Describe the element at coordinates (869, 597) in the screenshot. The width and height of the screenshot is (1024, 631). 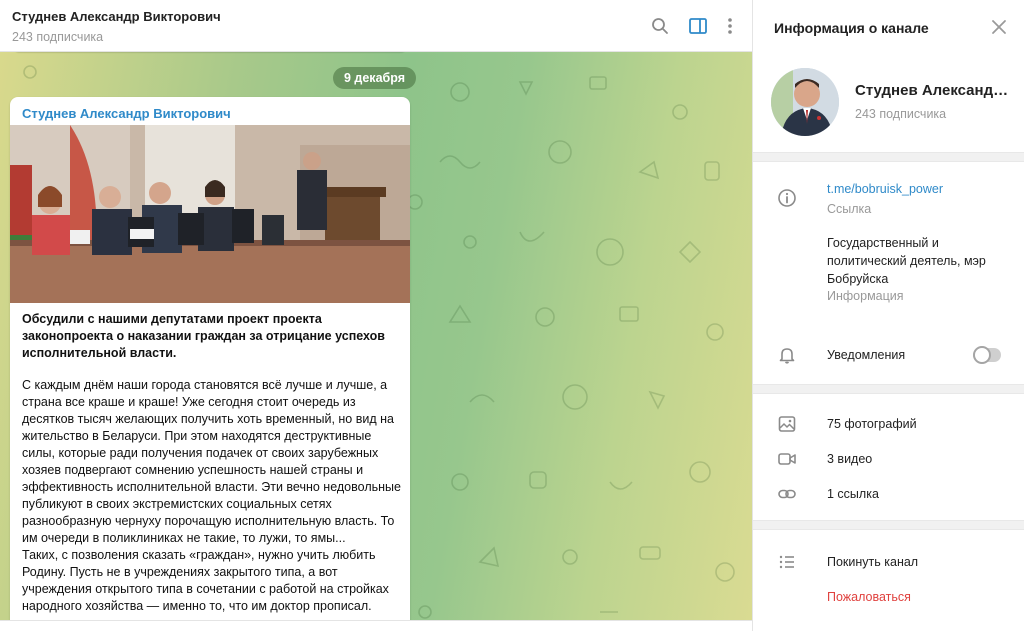
I see `report-button: Пожаловаться` at that location.